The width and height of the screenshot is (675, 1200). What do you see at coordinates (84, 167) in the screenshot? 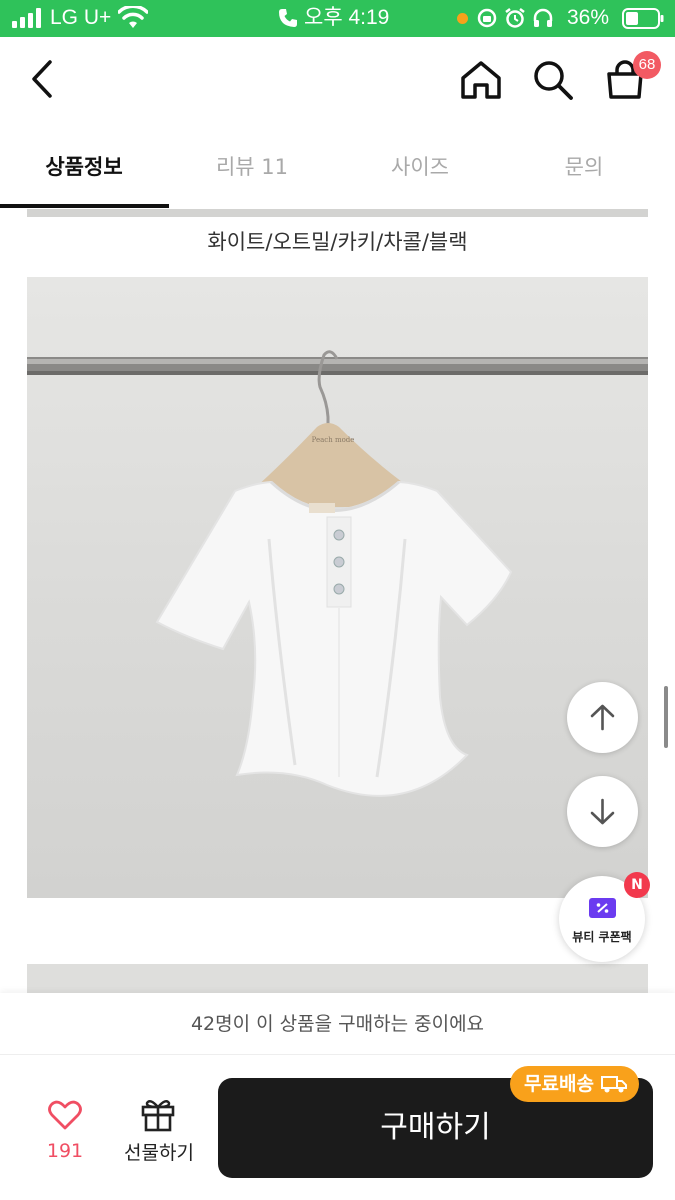
I see `tab-product-info: 상품정보` at bounding box center [84, 167].